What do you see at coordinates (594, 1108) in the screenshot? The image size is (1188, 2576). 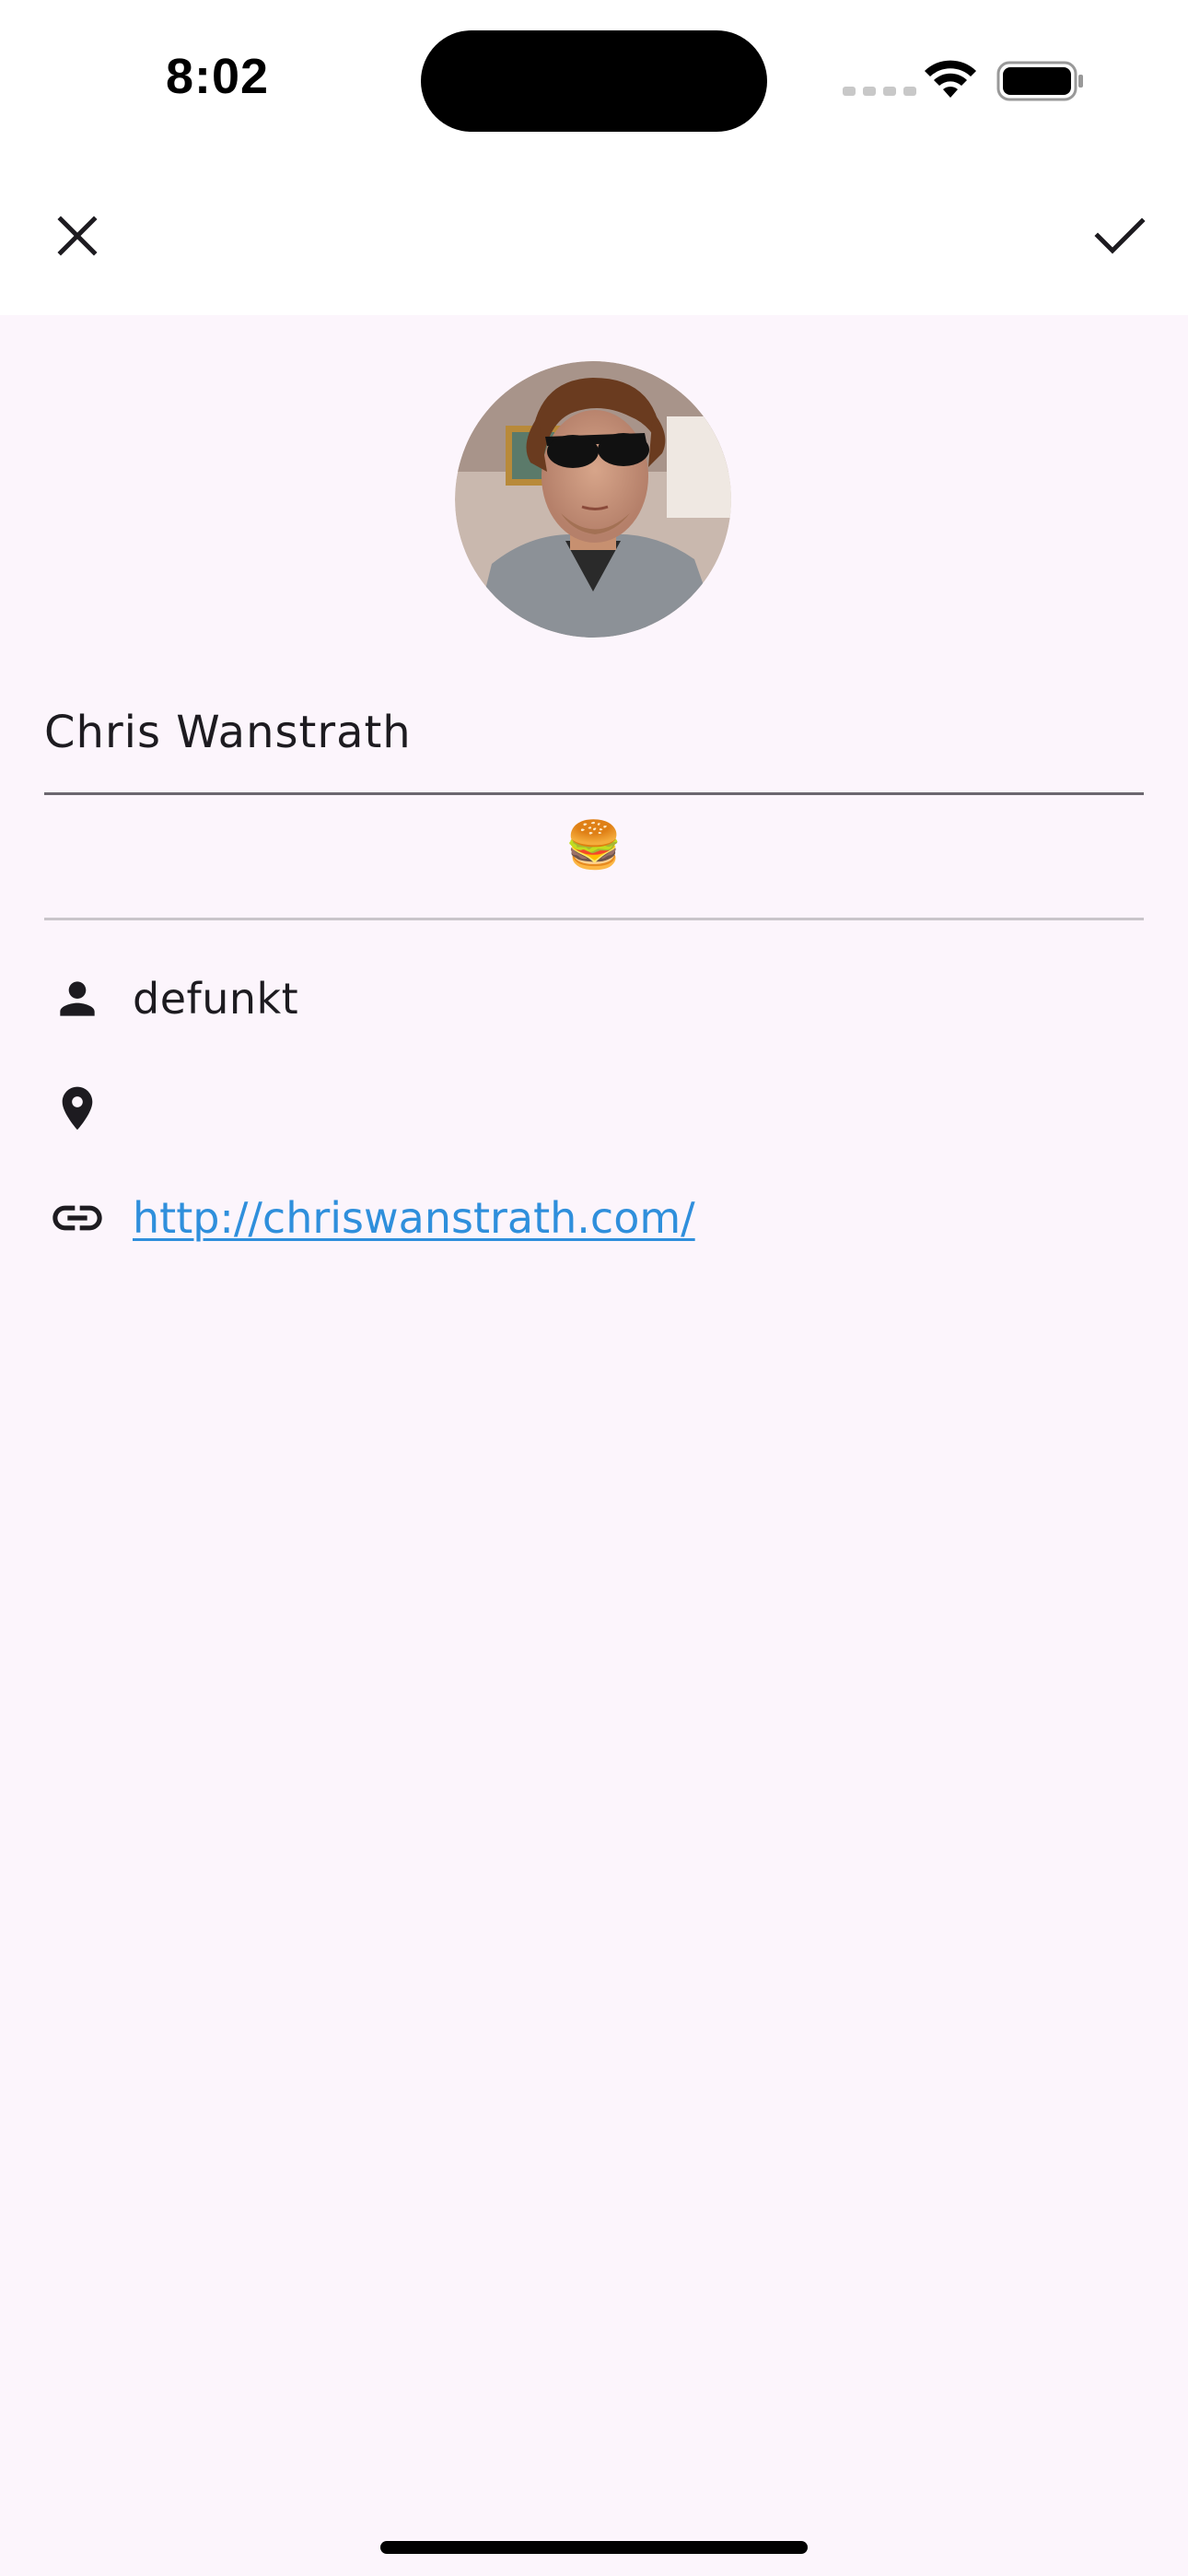 I see `location-row` at bounding box center [594, 1108].